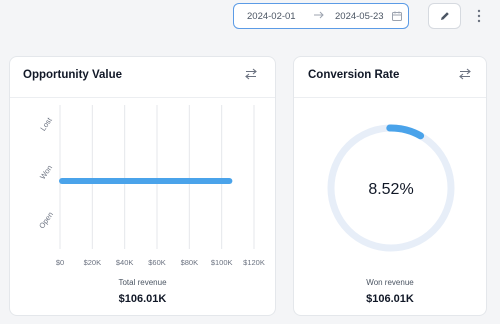  I want to click on calendar-icon, so click(397, 16).